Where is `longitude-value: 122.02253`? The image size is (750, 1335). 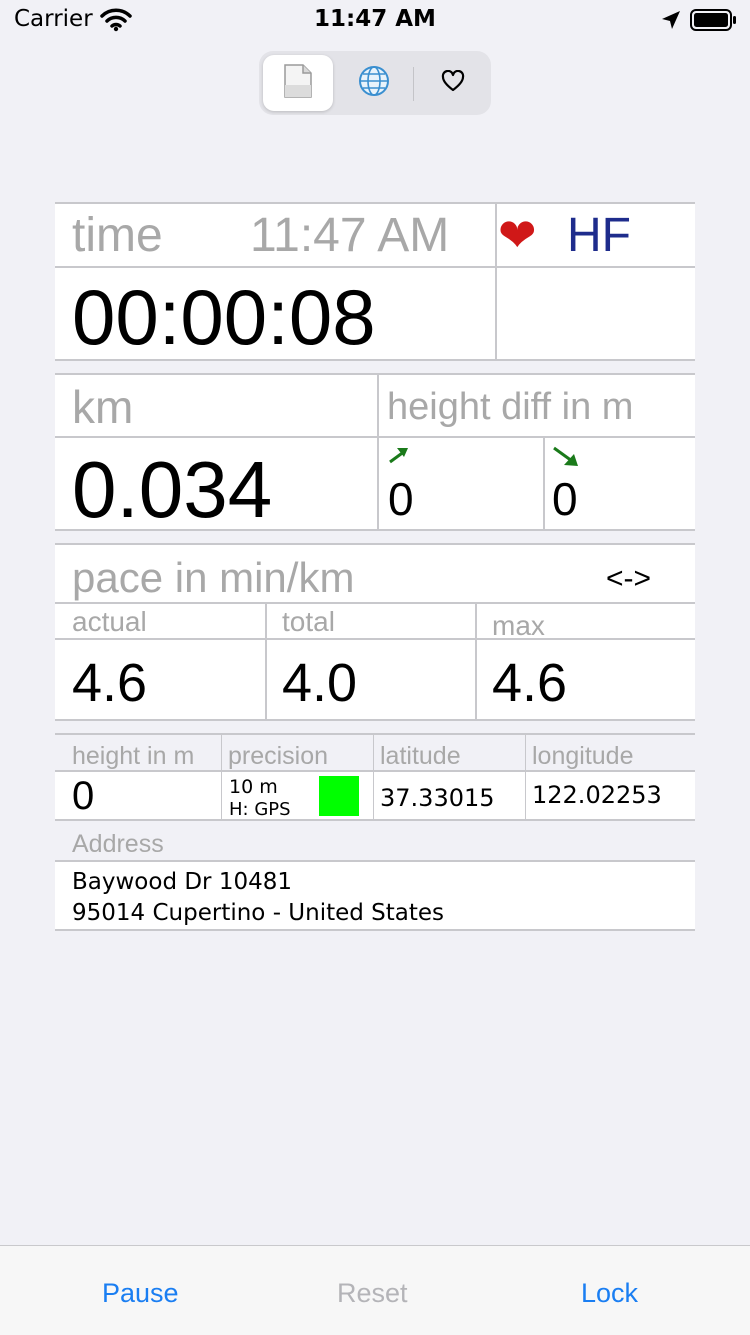
longitude-value: 122.02253 is located at coordinates (597, 795).